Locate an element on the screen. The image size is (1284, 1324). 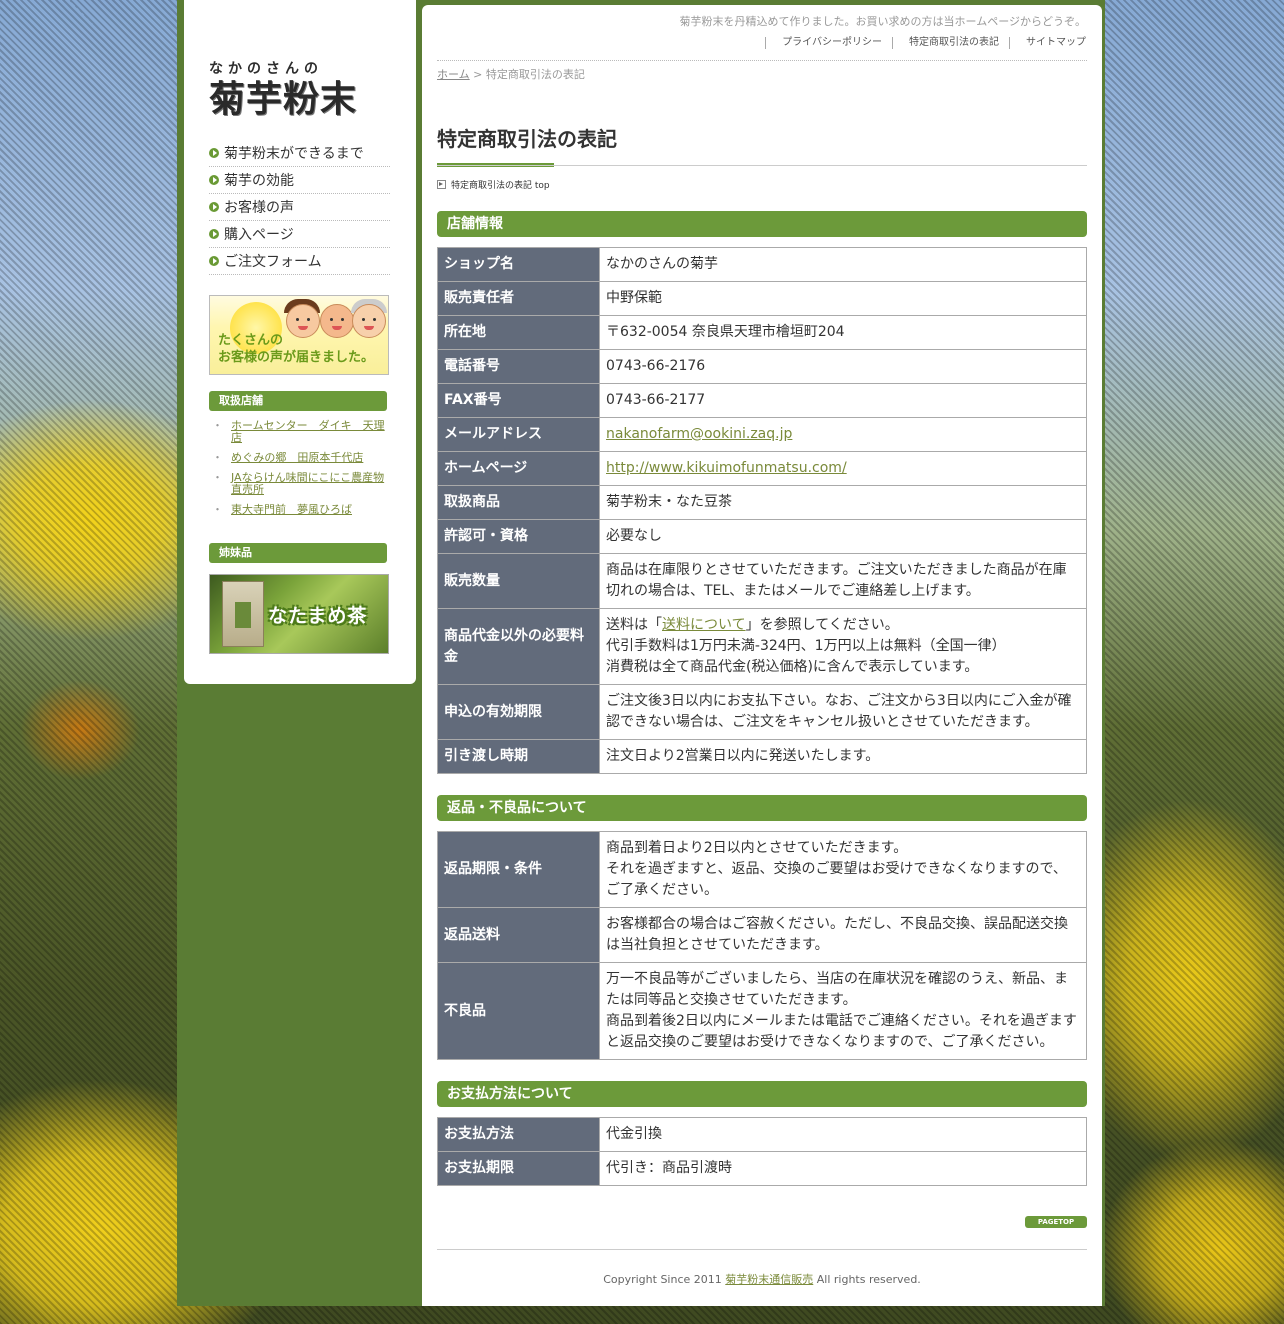
table-row: ホームページ http://www.kikuimofunmatsu.com/ is located at coordinates (762, 468).